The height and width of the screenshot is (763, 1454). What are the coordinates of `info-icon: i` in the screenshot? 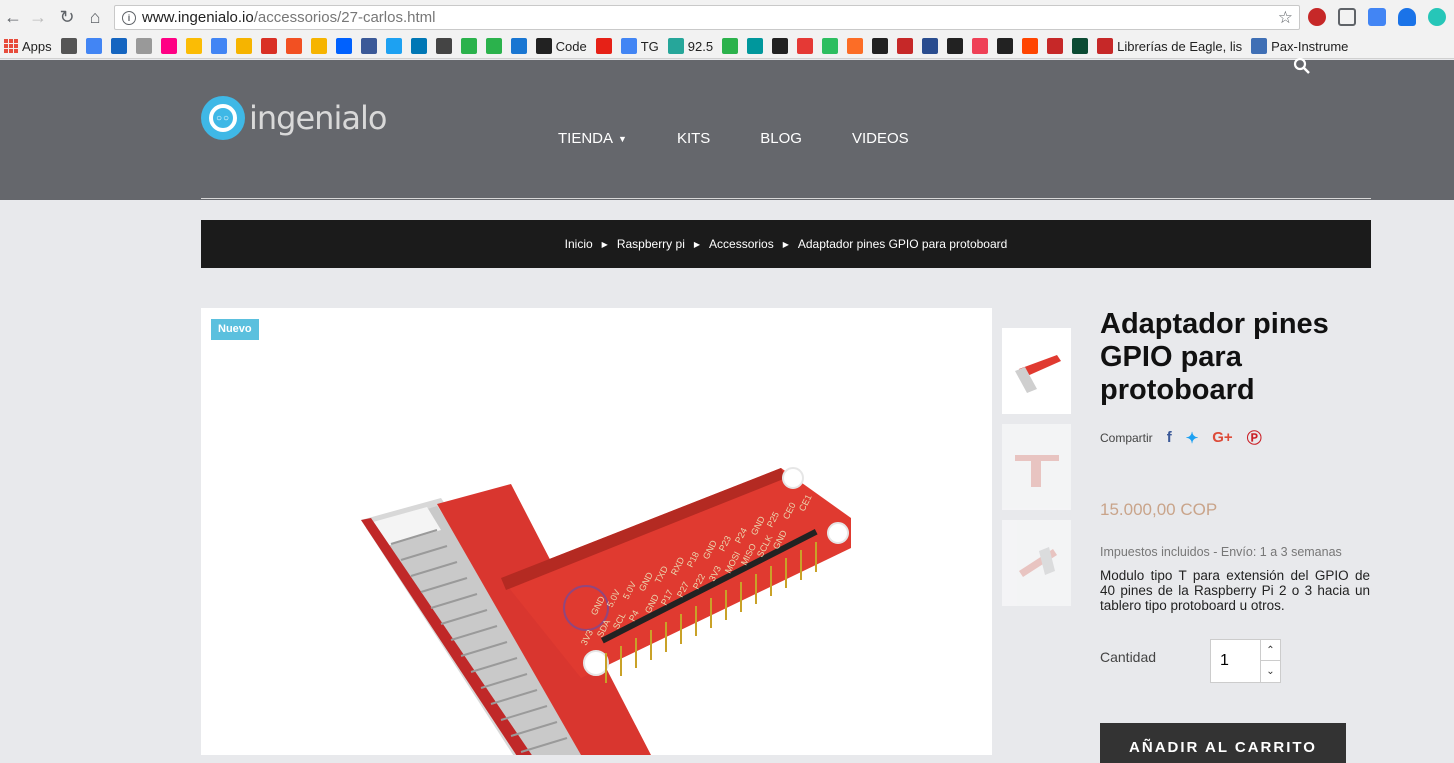 It's located at (129, 17).